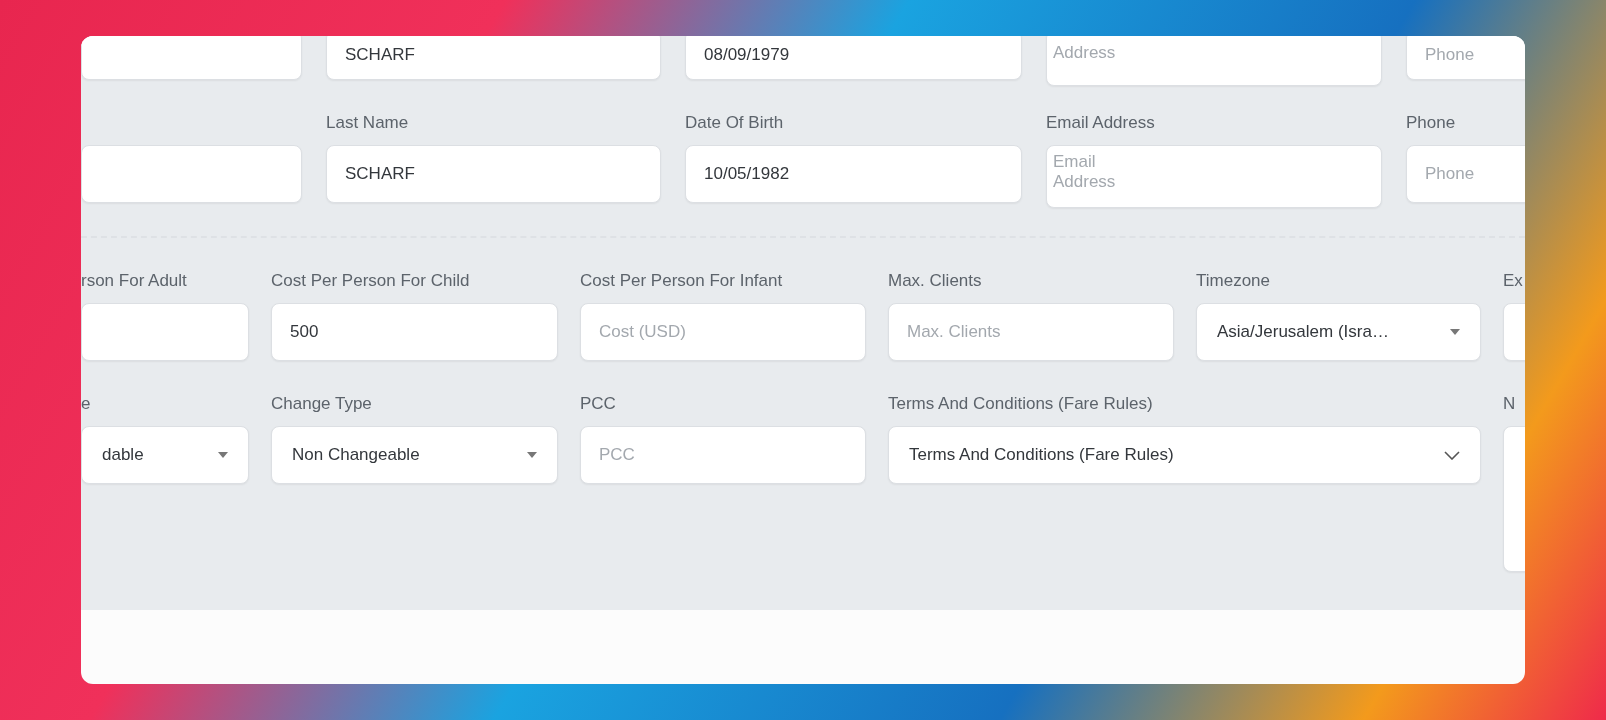  I want to click on input-field: Cost (USD), so click(723, 332).